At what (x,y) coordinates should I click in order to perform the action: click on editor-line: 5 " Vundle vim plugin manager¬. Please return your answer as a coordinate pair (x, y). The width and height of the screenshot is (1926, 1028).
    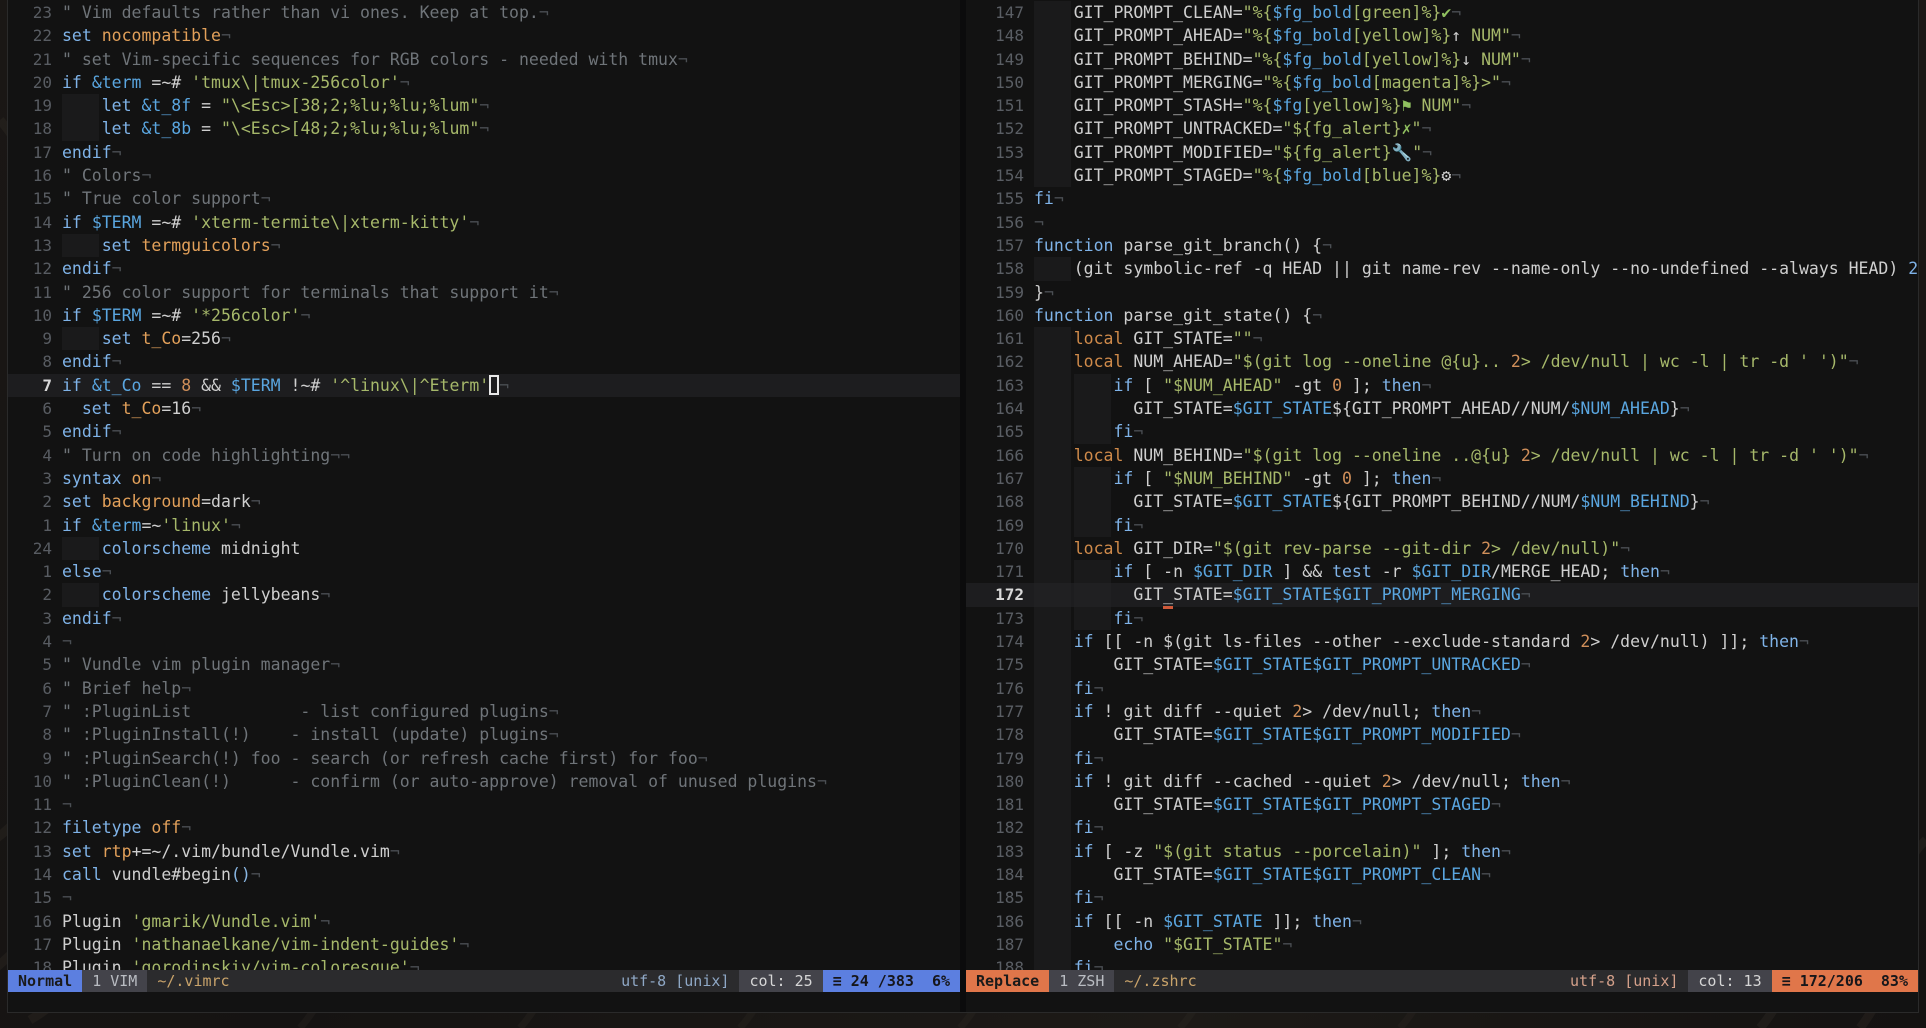
    Looking at the image, I should click on (484, 664).